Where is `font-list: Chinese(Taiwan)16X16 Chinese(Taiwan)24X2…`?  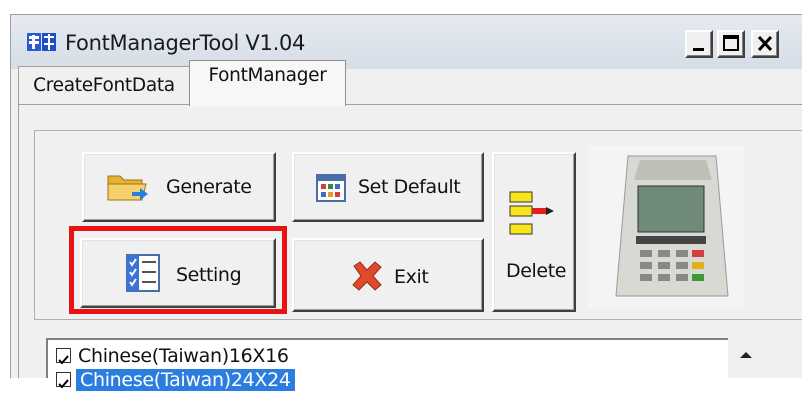
font-list: Chinese(Taiwan)16X16 Chinese(Taiwan)24X2… is located at coordinates (406, 364).